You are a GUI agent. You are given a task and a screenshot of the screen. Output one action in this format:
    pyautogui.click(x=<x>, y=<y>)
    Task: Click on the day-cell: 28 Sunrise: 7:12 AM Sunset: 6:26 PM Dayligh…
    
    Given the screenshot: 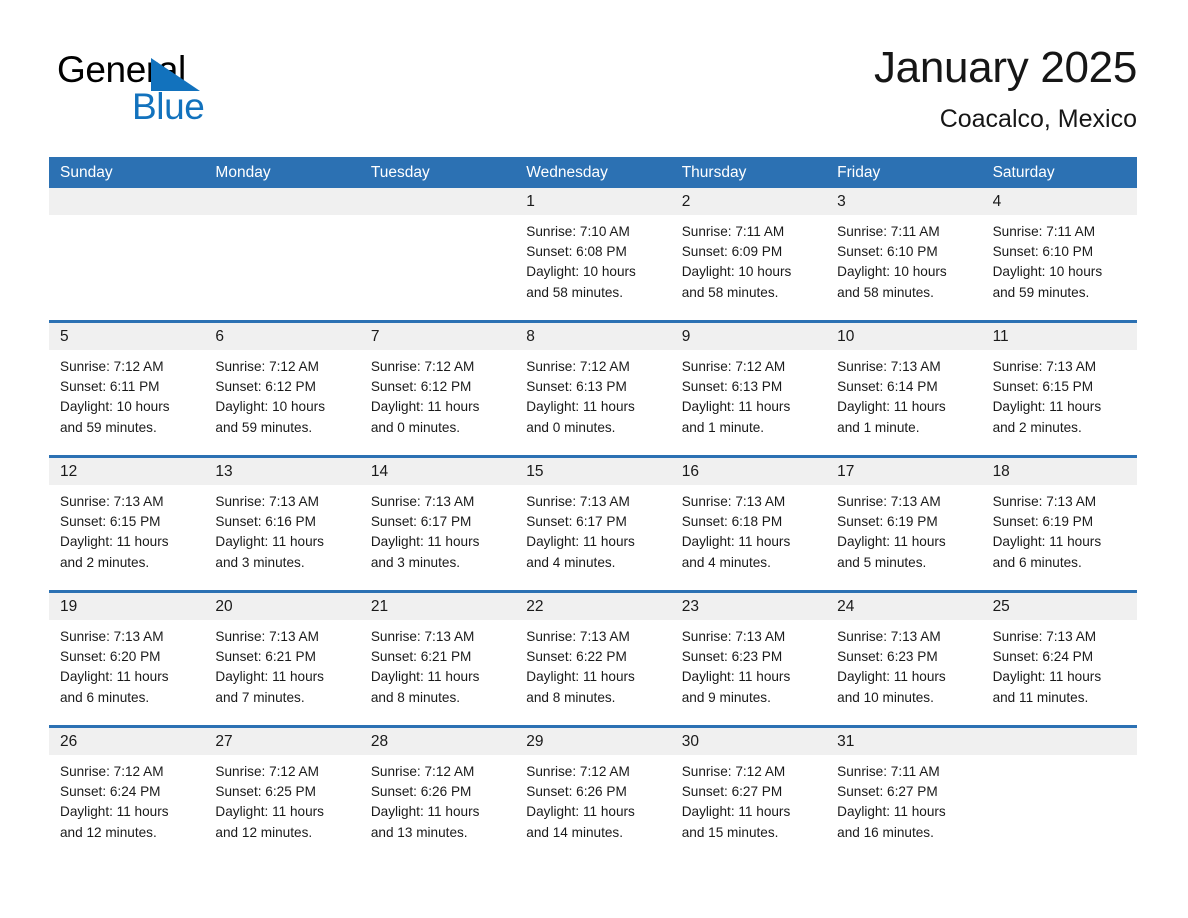 What is the action you would take?
    pyautogui.click(x=437, y=794)
    